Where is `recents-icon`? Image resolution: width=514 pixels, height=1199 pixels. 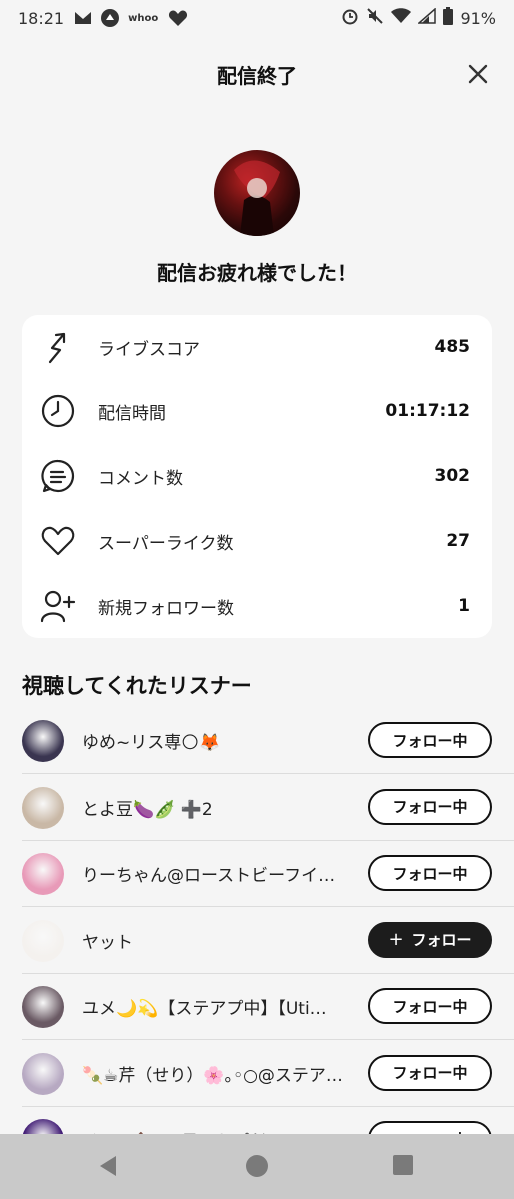
recents-icon is located at coordinates (403, 1165).